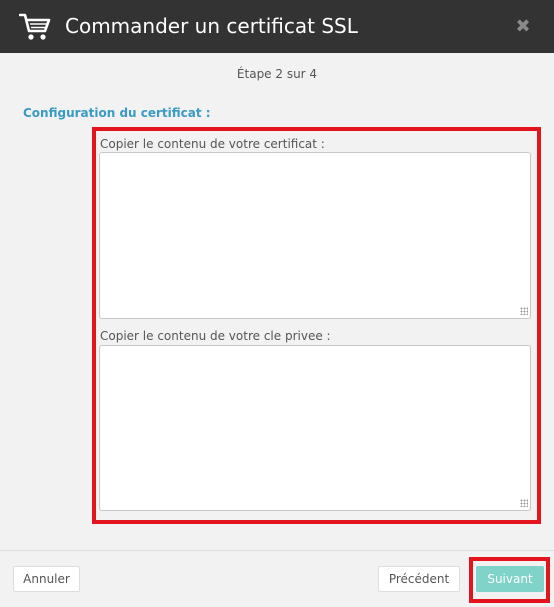 The height and width of the screenshot is (607, 554). I want to click on dialog-title: Commander un certificat SSL, so click(211, 26).